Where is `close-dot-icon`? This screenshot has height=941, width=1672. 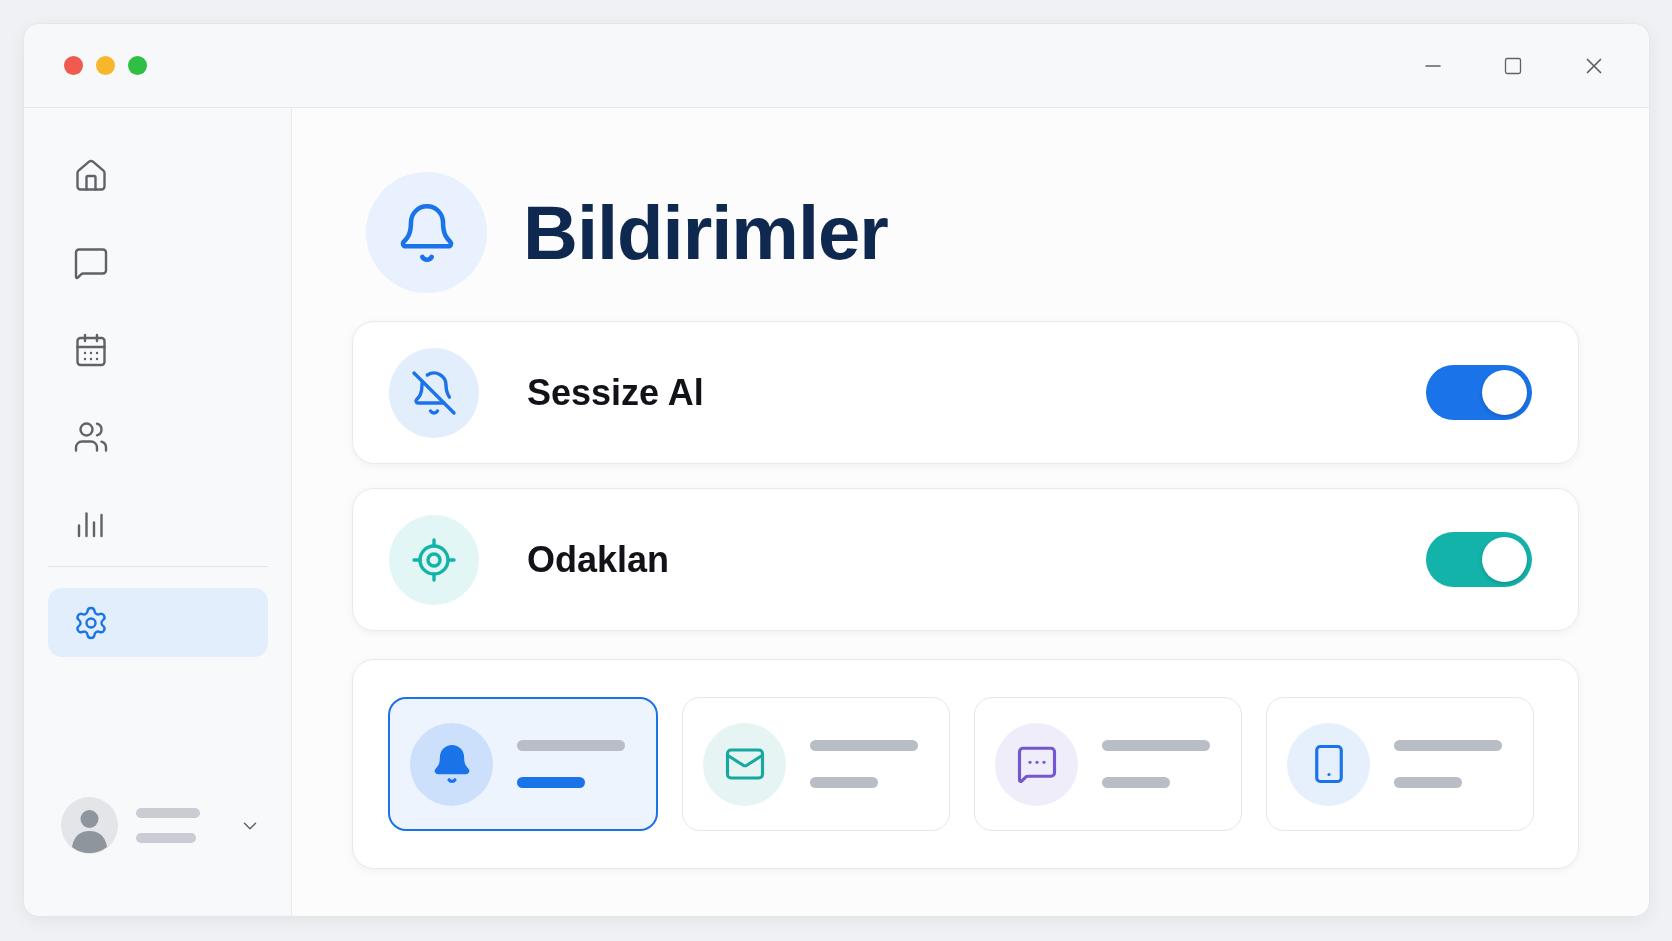
close-dot-icon is located at coordinates (73, 65).